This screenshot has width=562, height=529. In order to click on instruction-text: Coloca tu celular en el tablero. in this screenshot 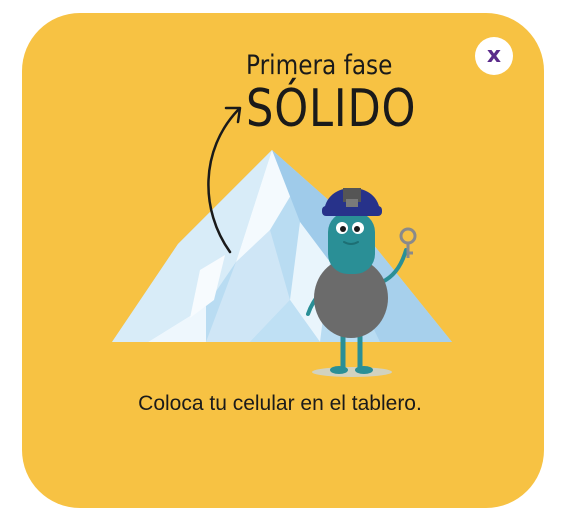, I will do `click(280, 403)`.